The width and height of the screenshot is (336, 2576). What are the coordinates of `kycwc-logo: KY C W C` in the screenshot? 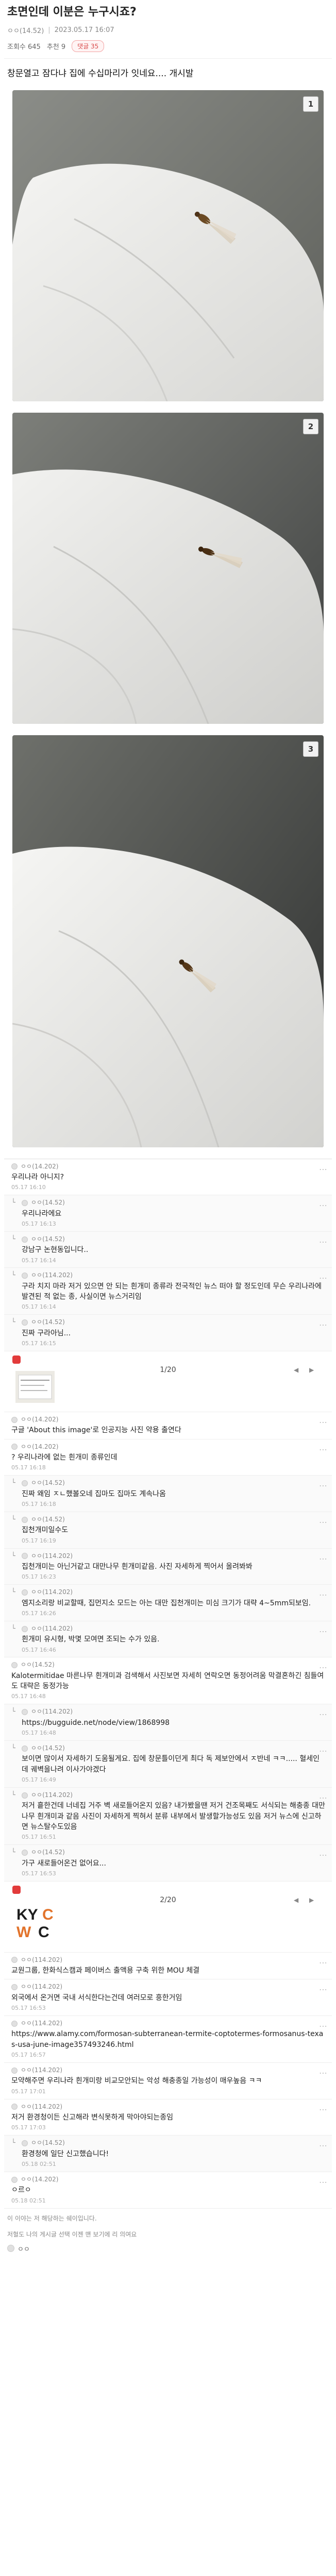 It's located at (38, 1922).